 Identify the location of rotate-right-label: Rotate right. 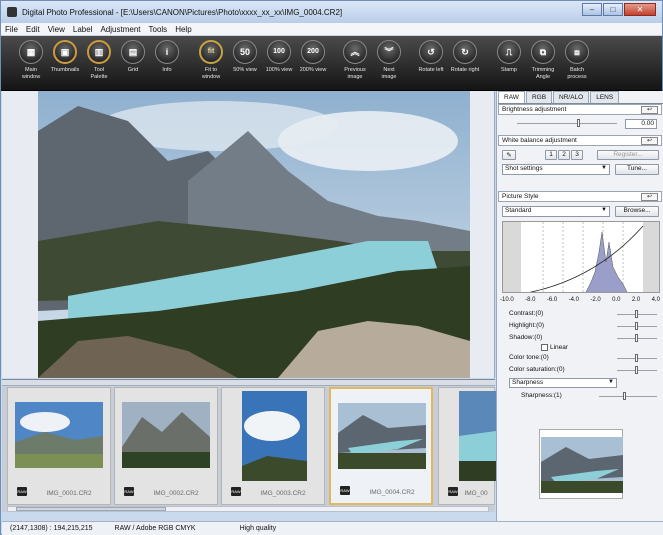
(465, 70).